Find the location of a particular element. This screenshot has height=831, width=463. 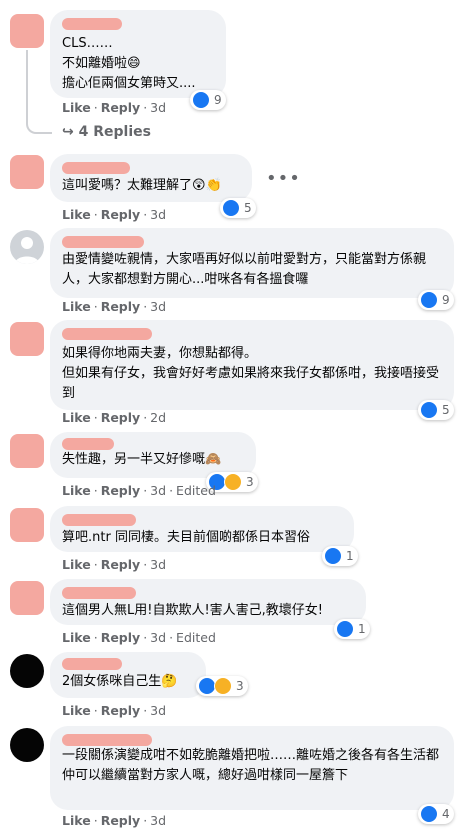

reply-thread-line is located at coordinates (39, 92).